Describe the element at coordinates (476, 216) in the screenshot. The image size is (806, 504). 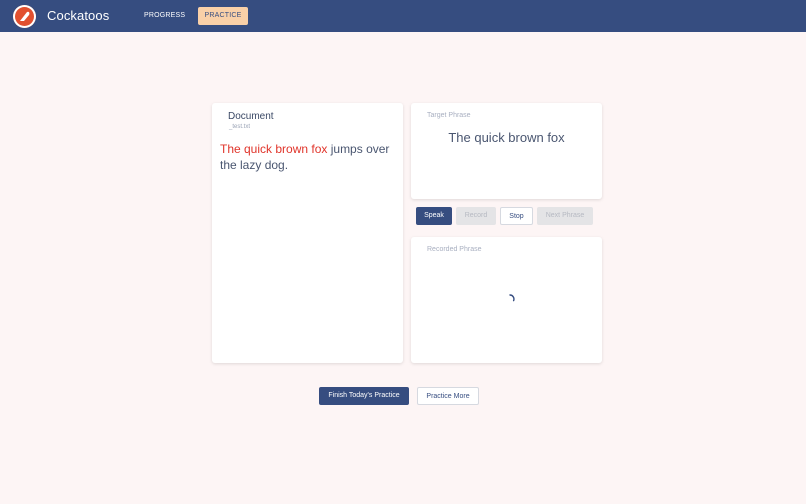
I see `record-button: Record` at that location.